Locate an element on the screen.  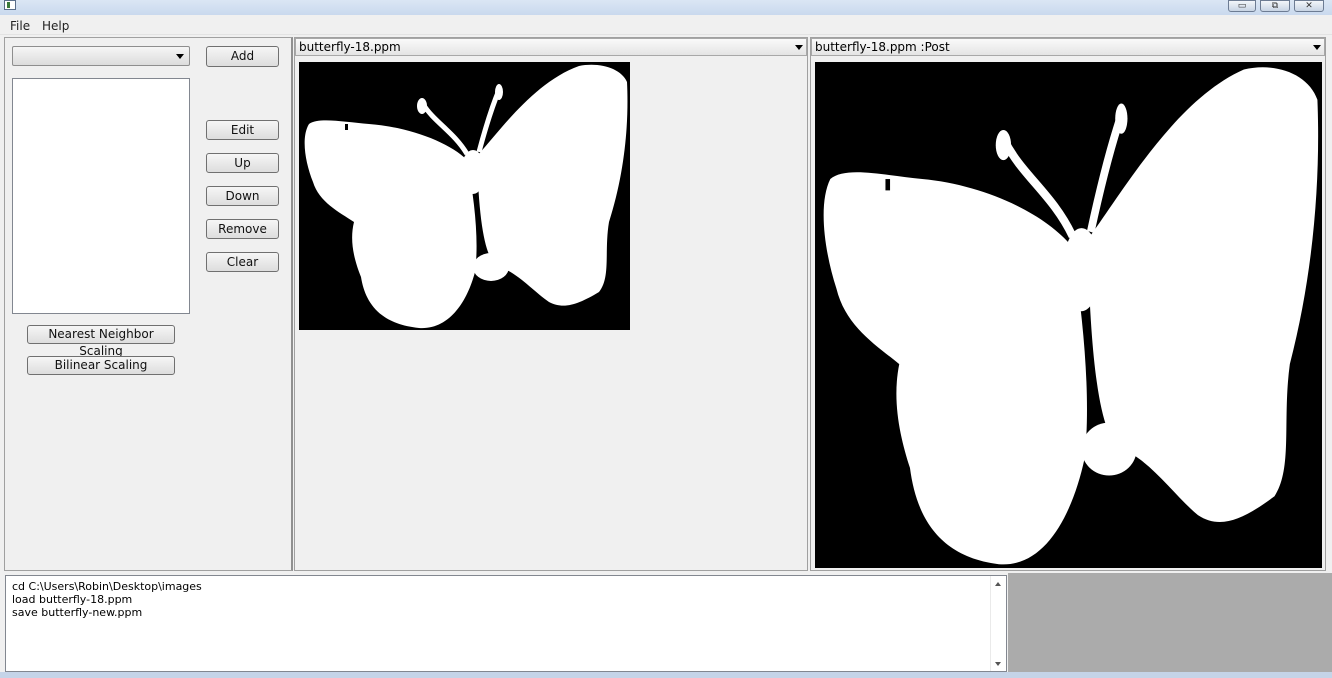
console-line: cd C:\Users\Robin\Desktop\images is located at coordinates (107, 586).